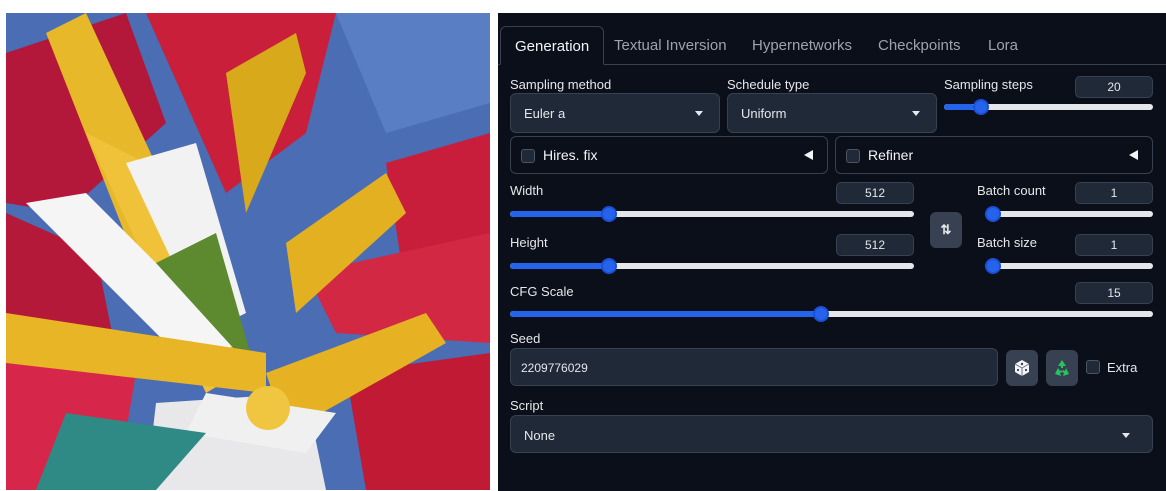 This screenshot has height=491, width=1166. What do you see at coordinates (1048, 107) in the screenshot?
I see `sampling-steps-slider` at bounding box center [1048, 107].